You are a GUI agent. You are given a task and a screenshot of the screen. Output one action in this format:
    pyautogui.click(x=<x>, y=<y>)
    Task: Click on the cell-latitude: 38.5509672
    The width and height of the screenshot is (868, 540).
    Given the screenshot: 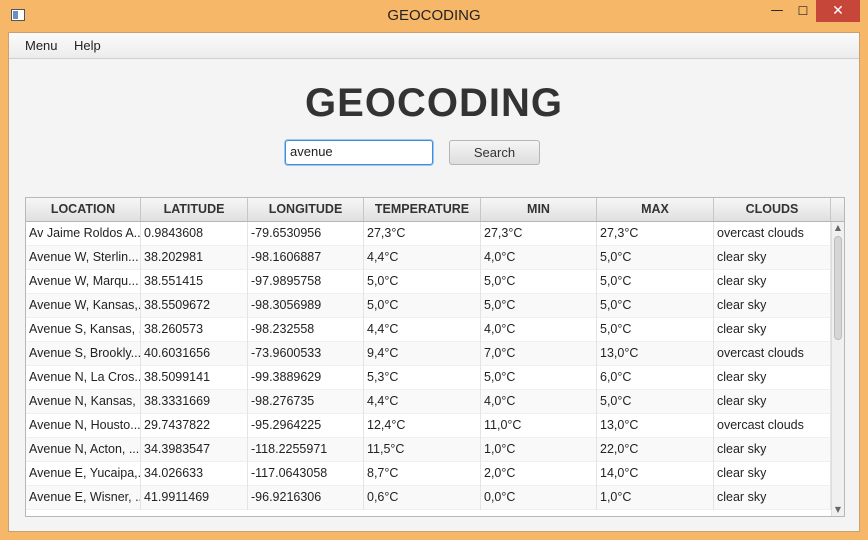 What is the action you would take?
    pyautogui.click(x=194, y=306)
    